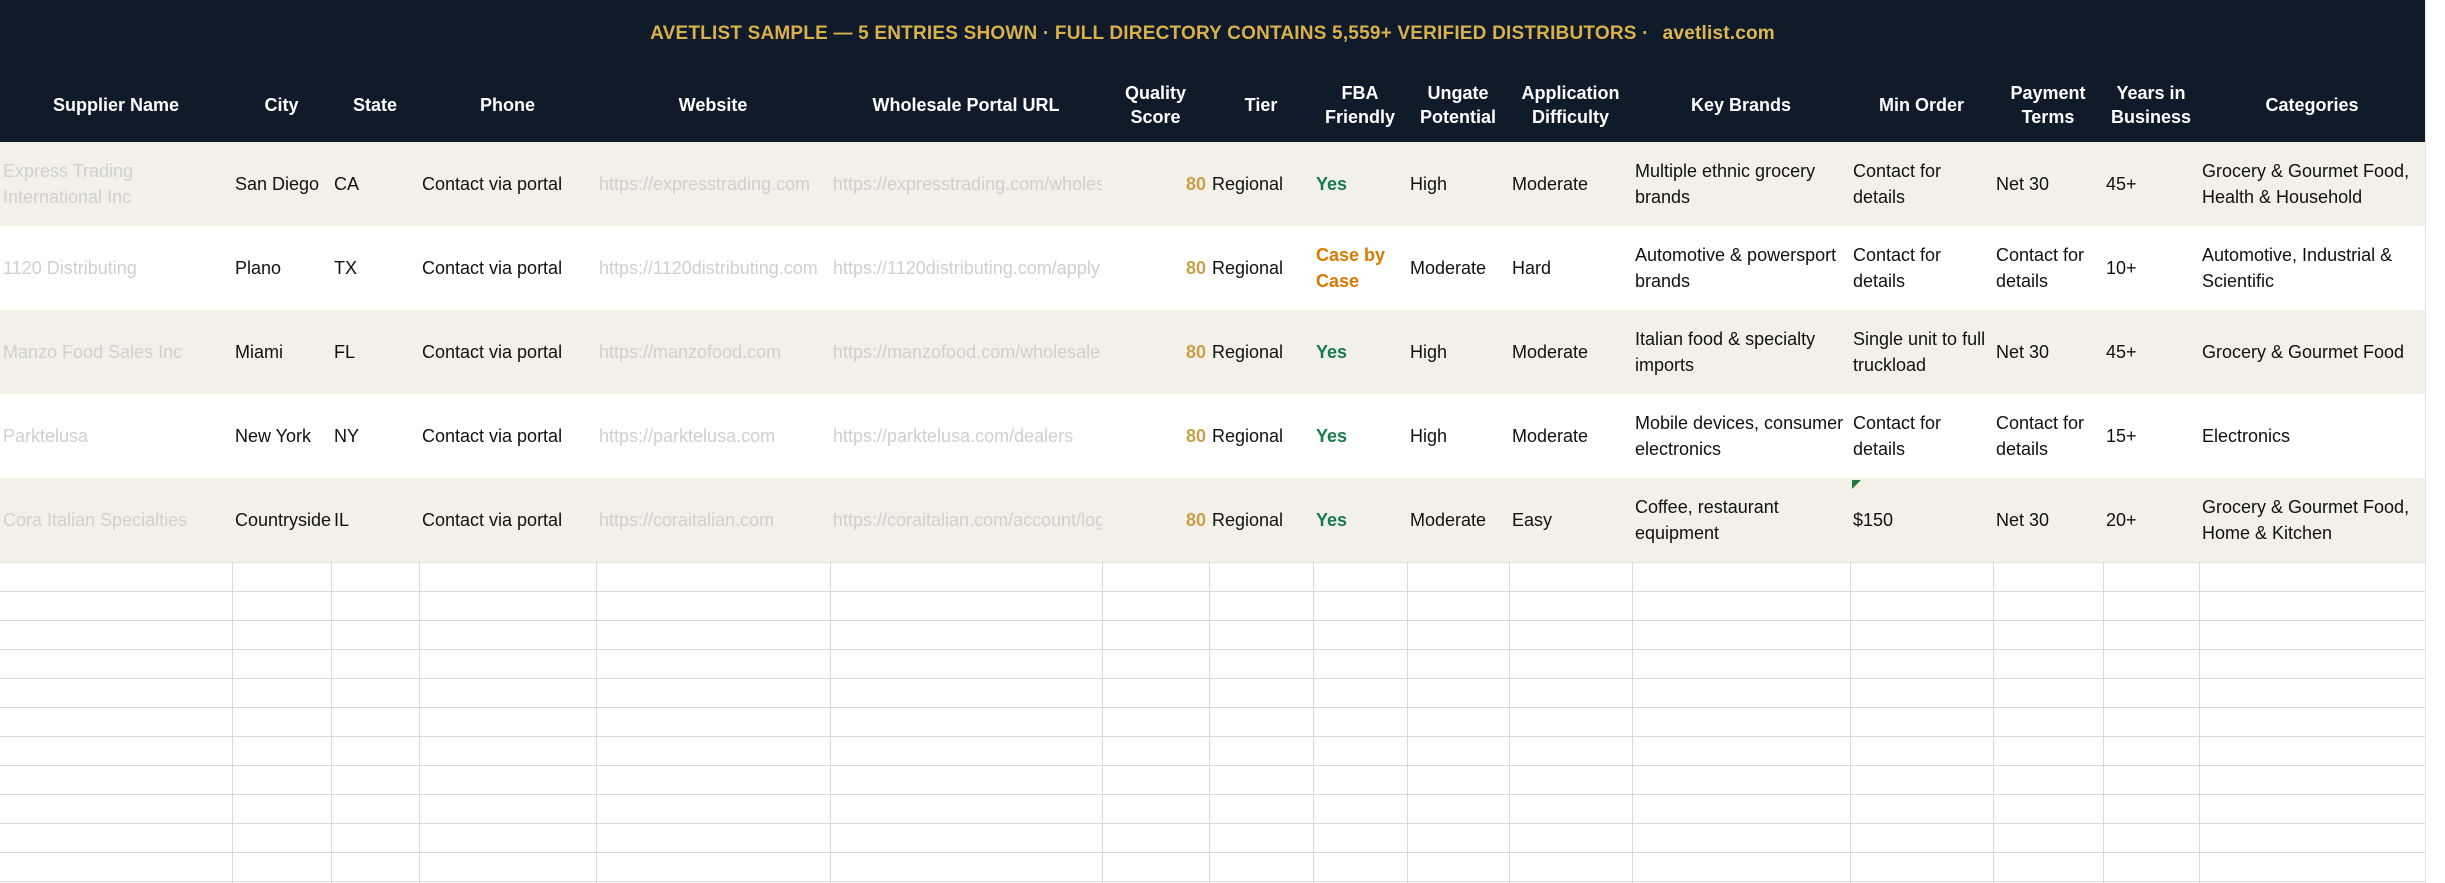  Describe the element at coordinates (713, 184) in the screenshot. I see `cell-website: https://expresstrading.com` at that location.